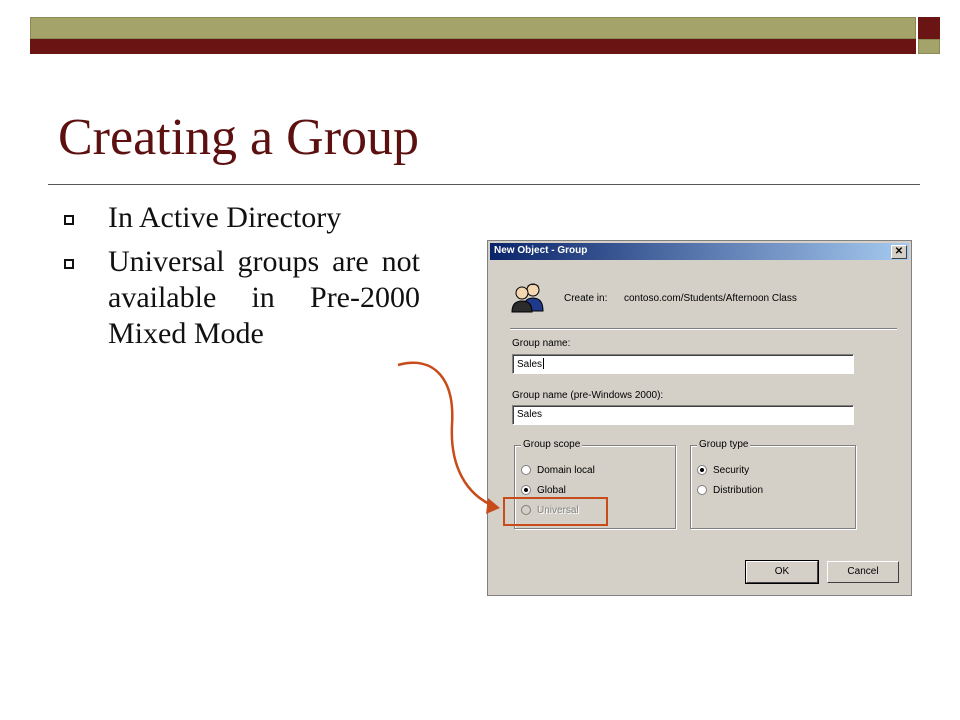  Describe the element at coordinates (683, 364) in the screenshot. I see `group-name-input: Sales` at that location.